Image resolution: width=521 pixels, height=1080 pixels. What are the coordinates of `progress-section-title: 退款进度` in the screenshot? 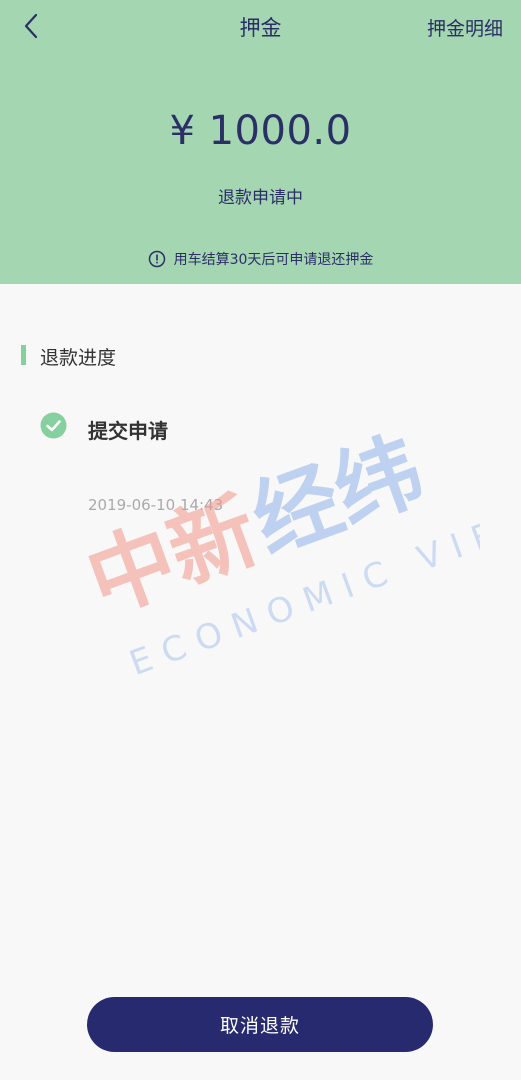 It's located at (78, 358).